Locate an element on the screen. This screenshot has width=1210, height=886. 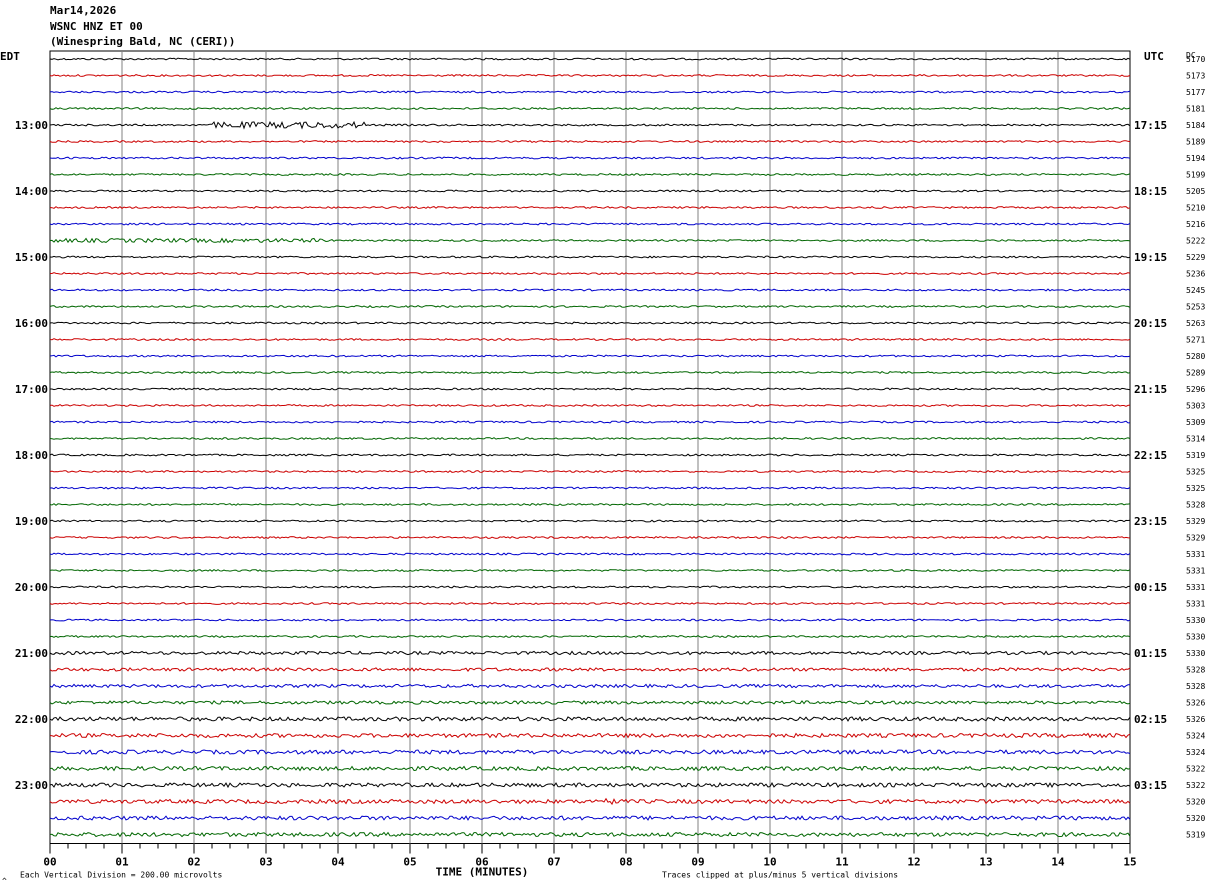
utc-hour-label: 17:15 is located at coordinates (1150, 125).